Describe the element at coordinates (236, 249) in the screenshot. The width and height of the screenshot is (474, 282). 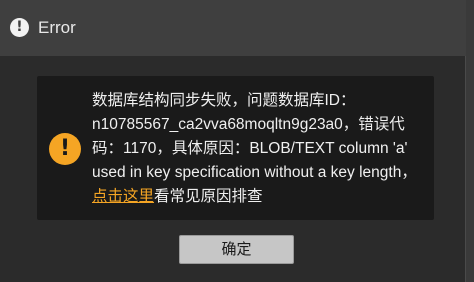
I see `ok-button: 确定` at that location.